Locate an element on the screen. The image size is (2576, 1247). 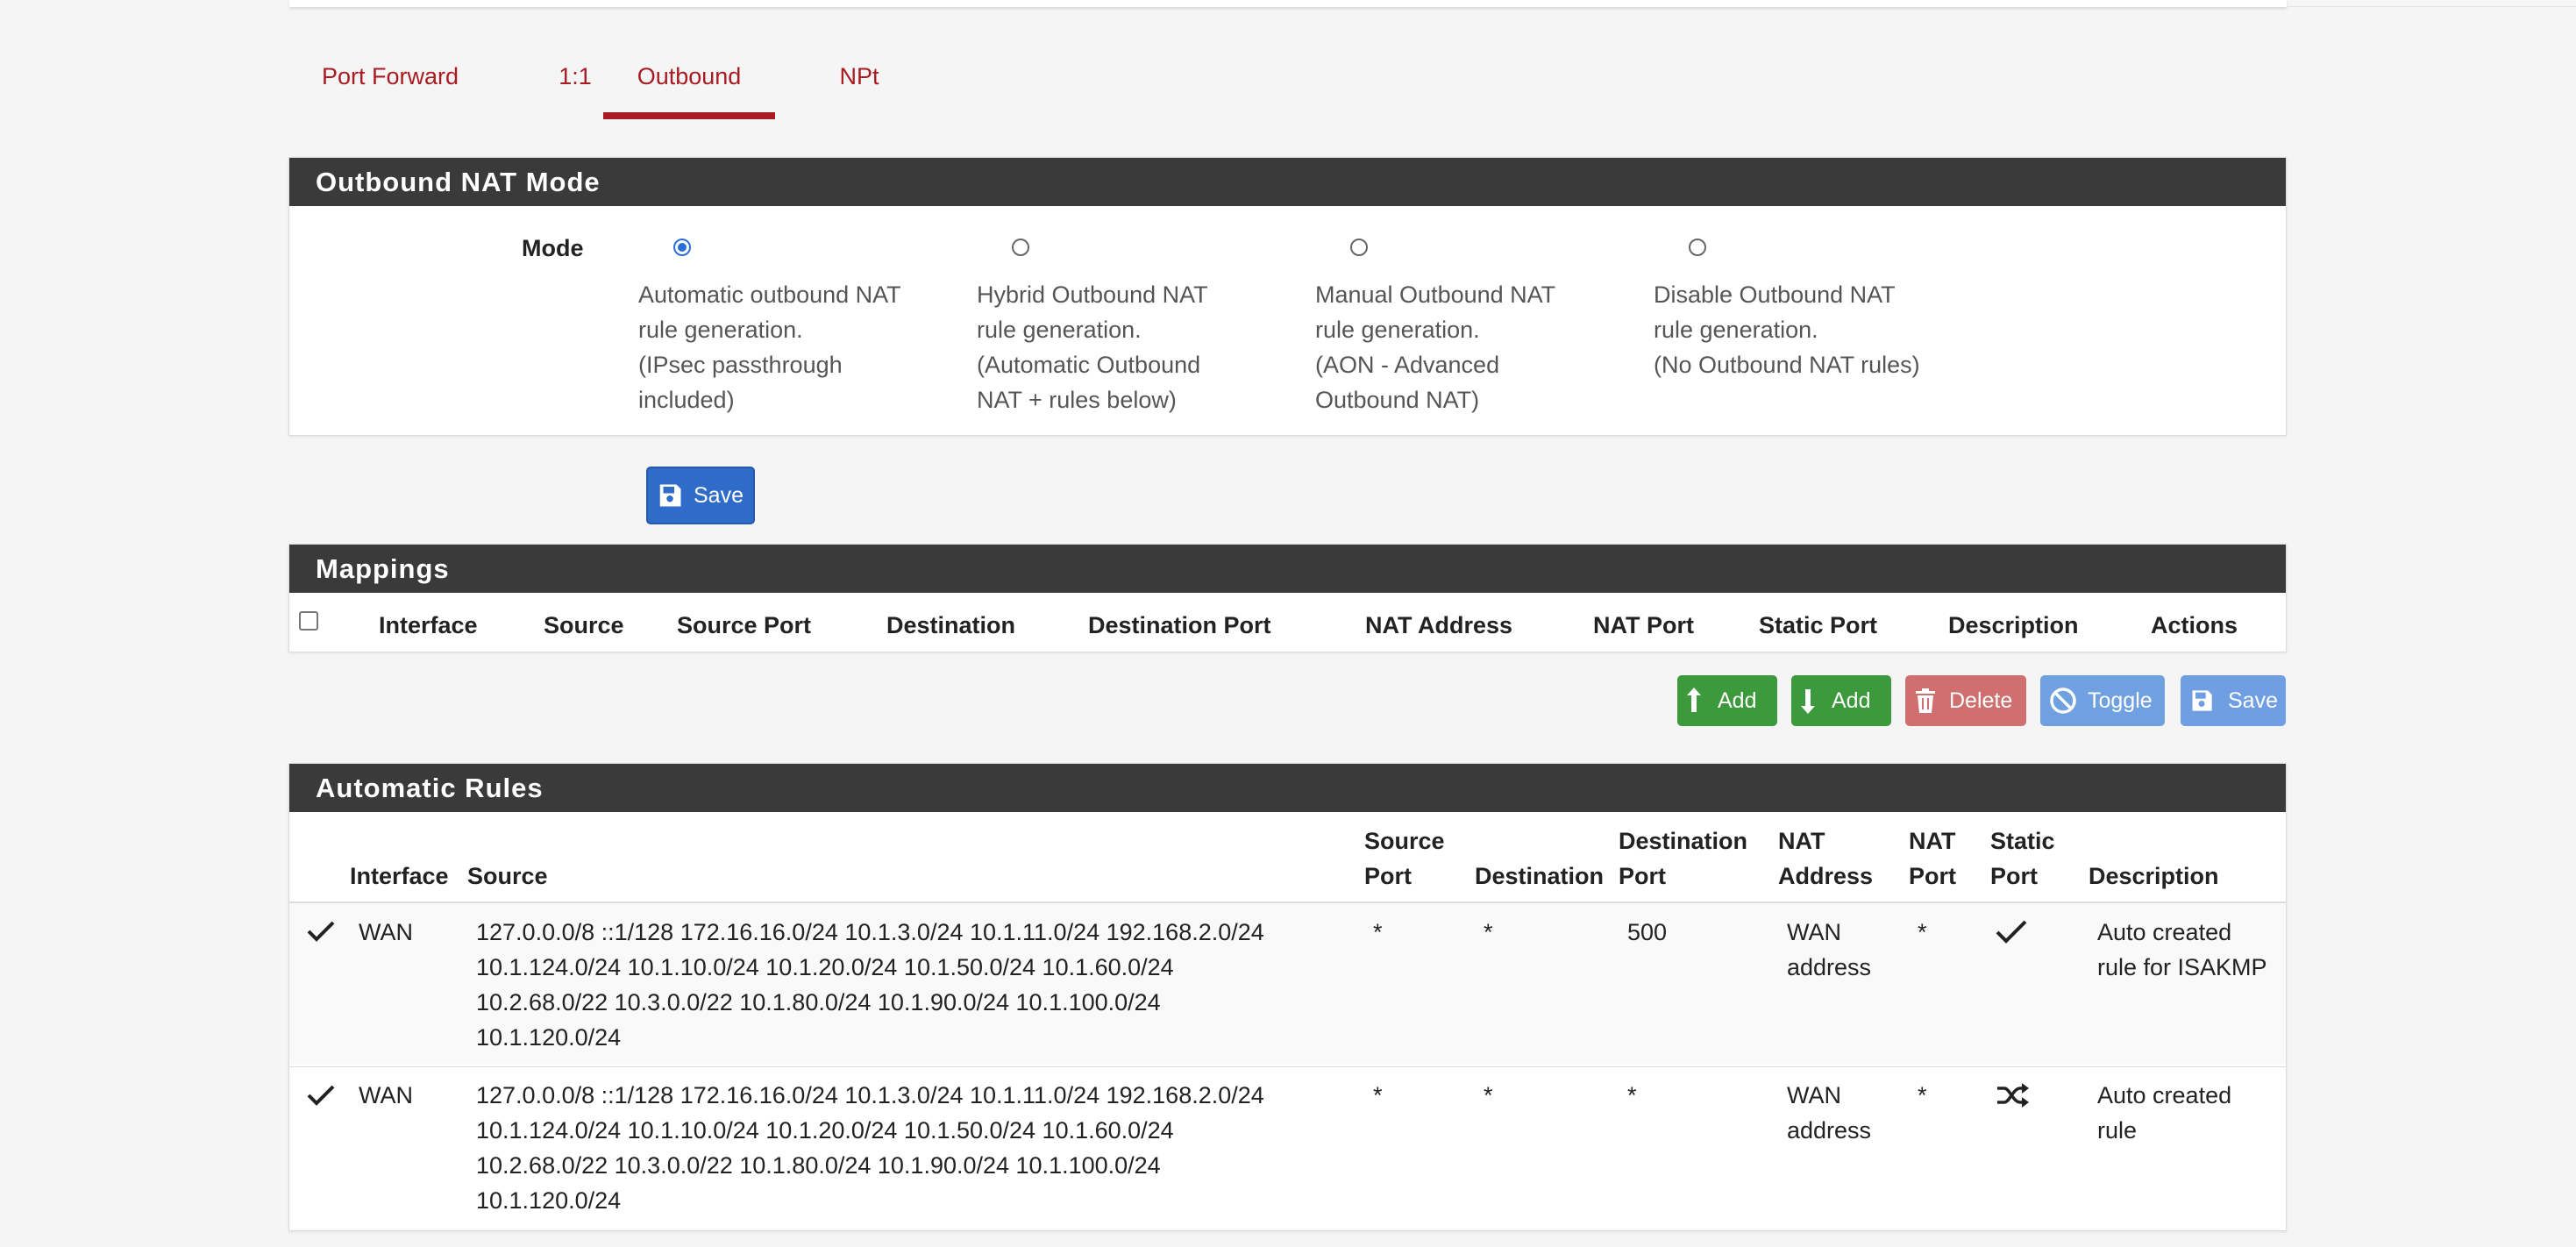
tab-port-forward: Port Forward is located at coordinates (390, 82).